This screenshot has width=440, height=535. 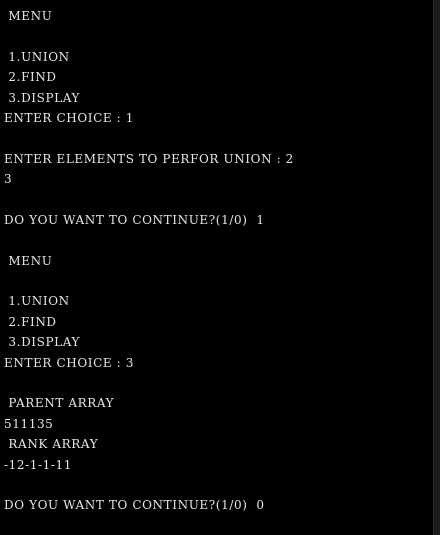 What do you see at coordinates (134, 505) in the screenshot?
I see `continue-prompt: DO YOU WANT TO CONTINUE?(1/0) 0` at bounding box center [134, 505].